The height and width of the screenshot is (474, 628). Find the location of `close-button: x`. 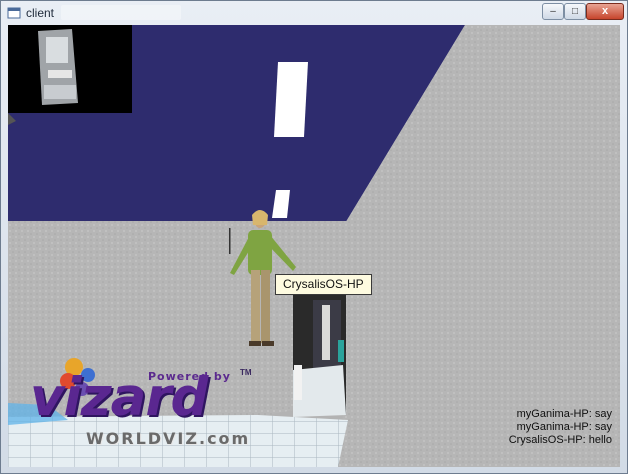

close-button: x is located at coordinates (605, 11).